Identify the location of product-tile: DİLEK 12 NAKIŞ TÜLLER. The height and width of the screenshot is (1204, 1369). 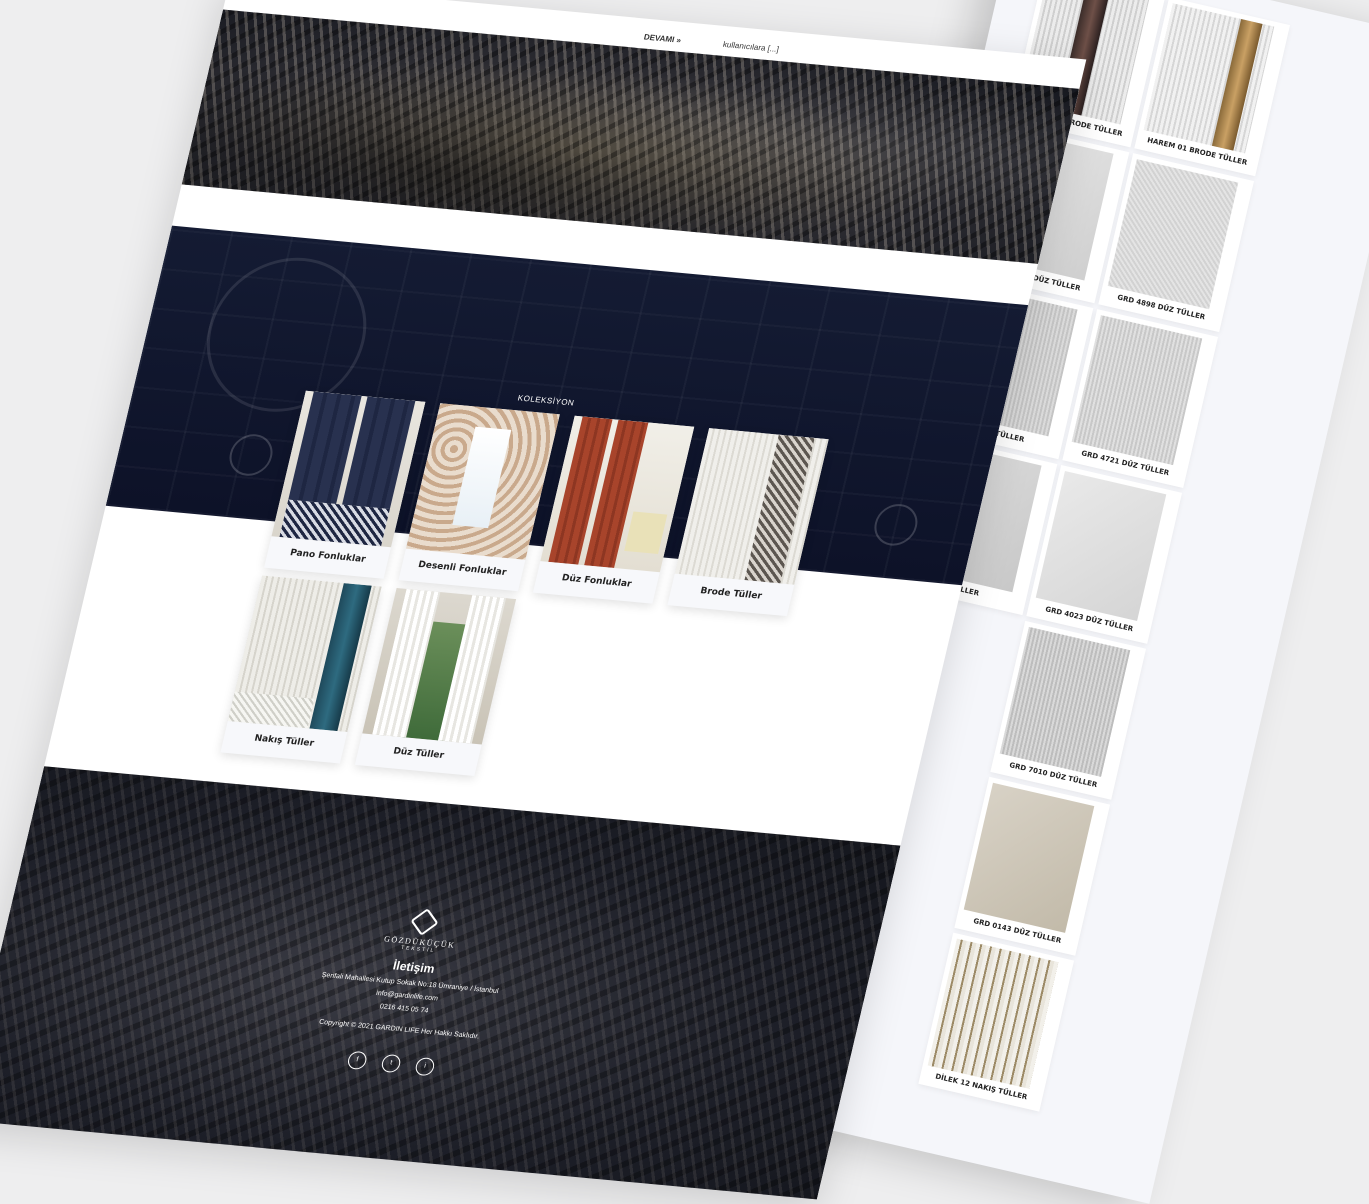
(996, 1022).